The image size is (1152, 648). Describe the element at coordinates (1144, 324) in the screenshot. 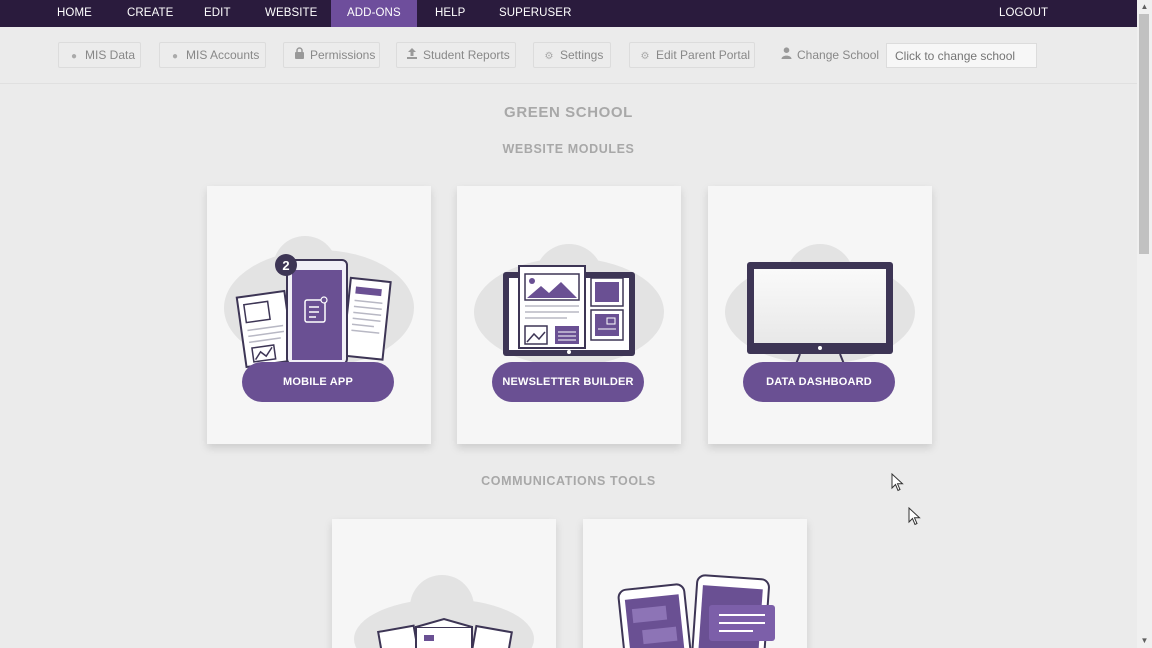

I see `vertical-scrollbar: ▲ ▼` at that location.